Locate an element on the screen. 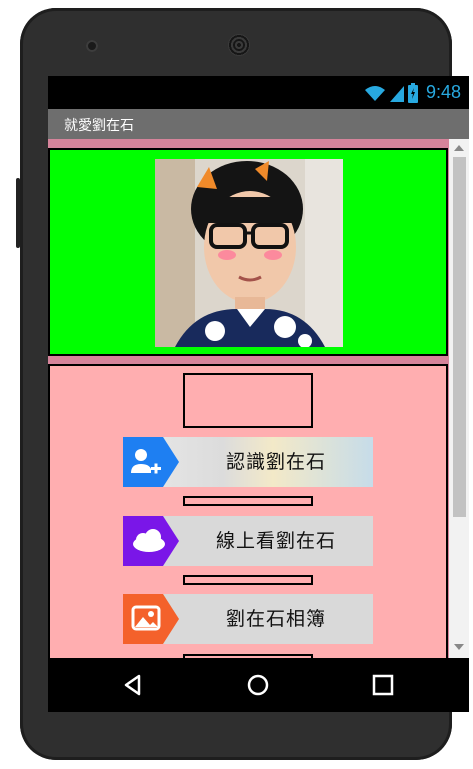 The height and width of the screenshot is (769, 473). earpiece-speaker is located at coordinates (239, 45).